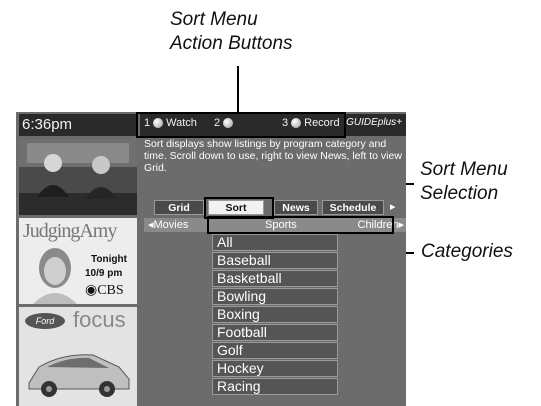  What do you see at coordinates (275, 296) in the screenshot?
I see `list-item: Bowling` at bounding box center [275, 296].